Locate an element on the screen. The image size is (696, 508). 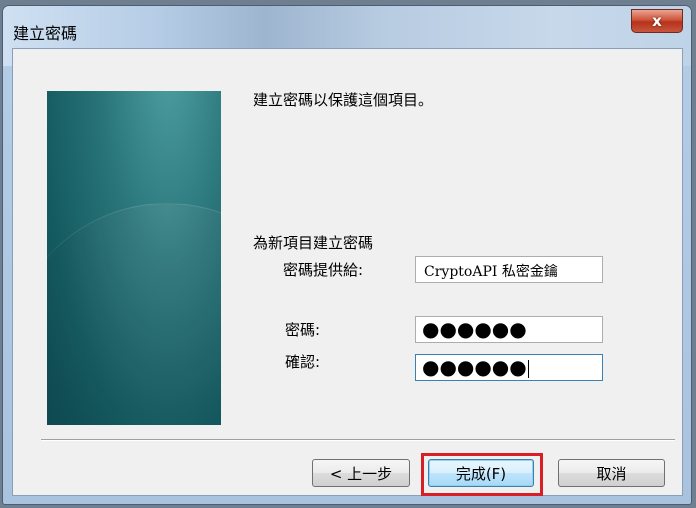
provider-label: 密碼提供給: is located at coordinates (323, 270).